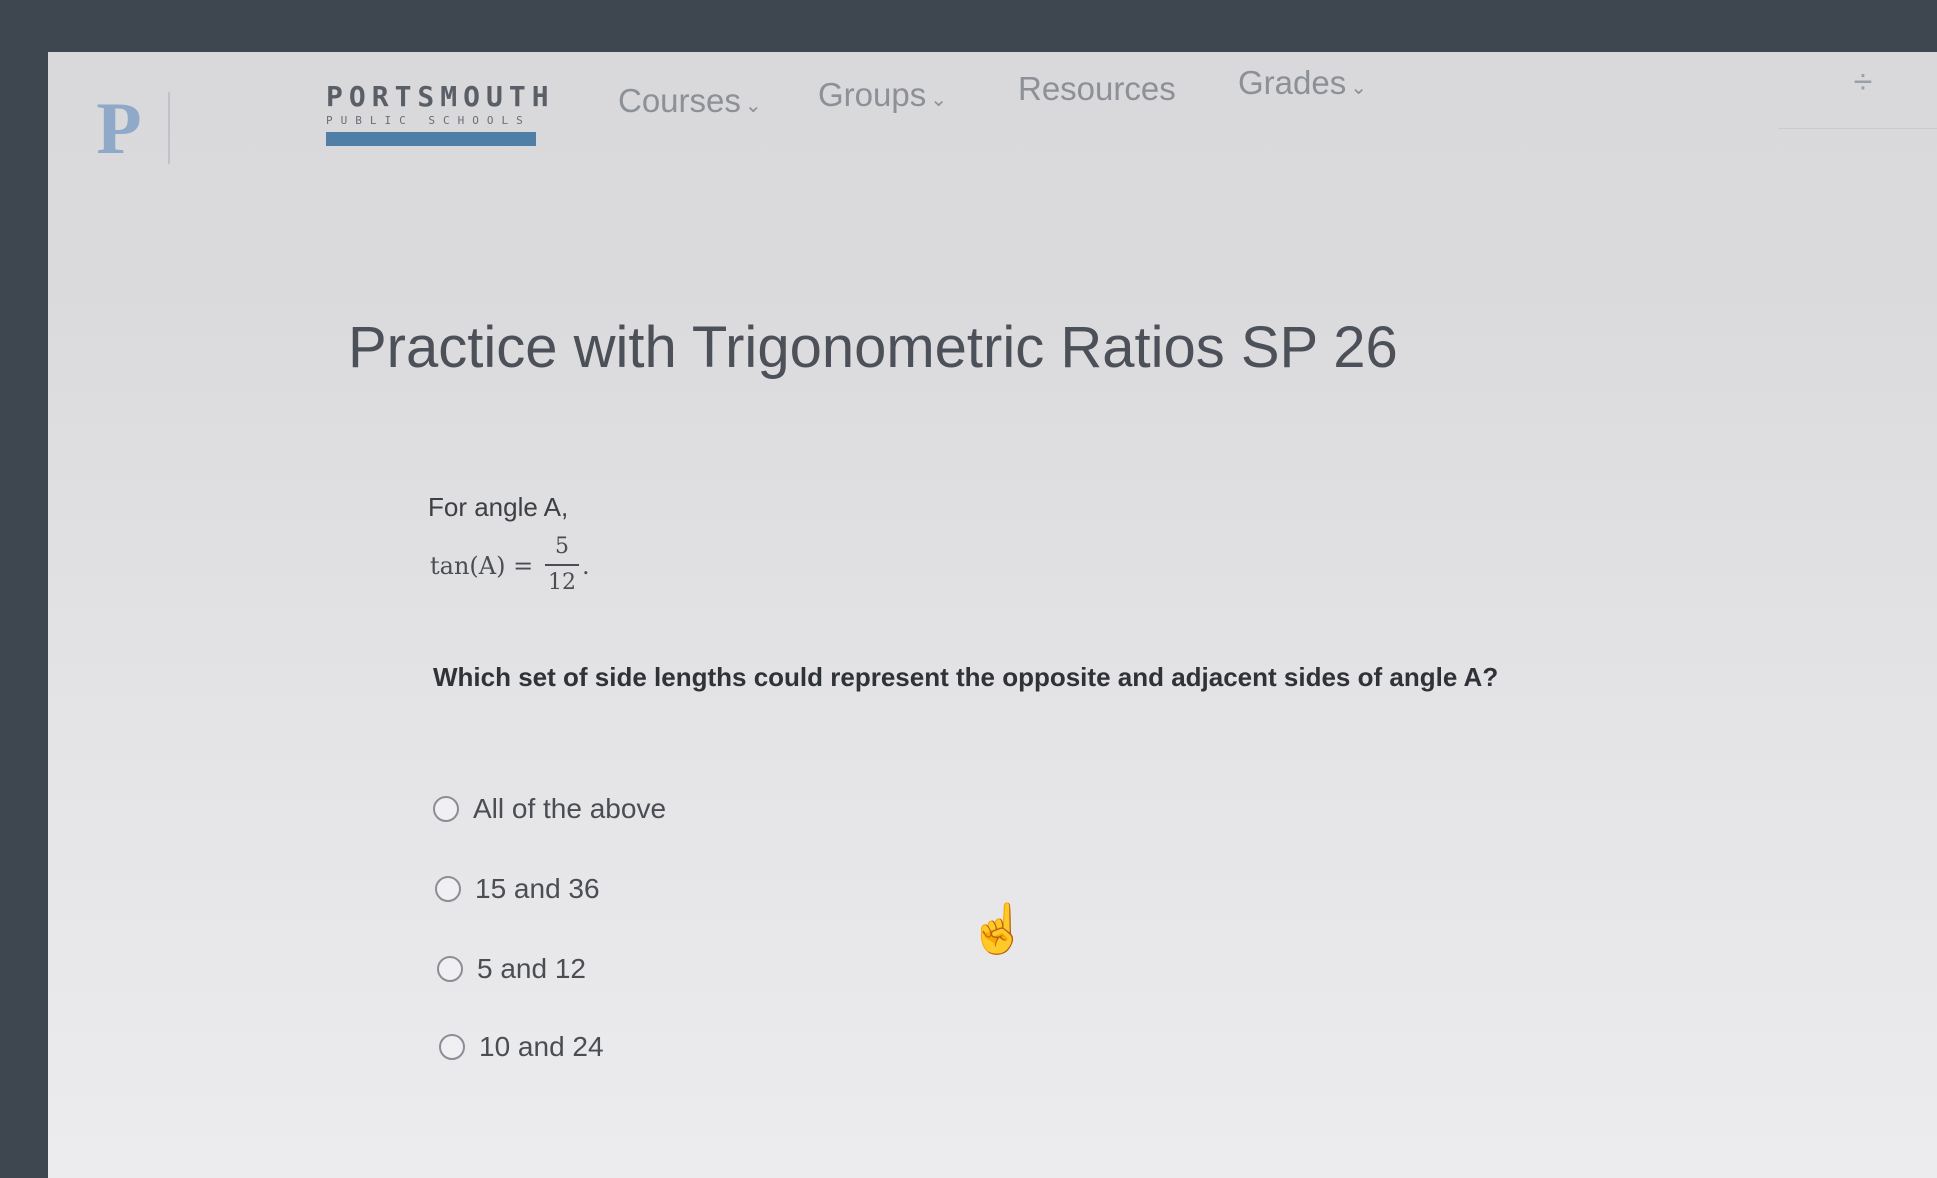 The width and height of the screenshot is (1937, 1178). I want to click on school-logo: P, so click(119, 129).